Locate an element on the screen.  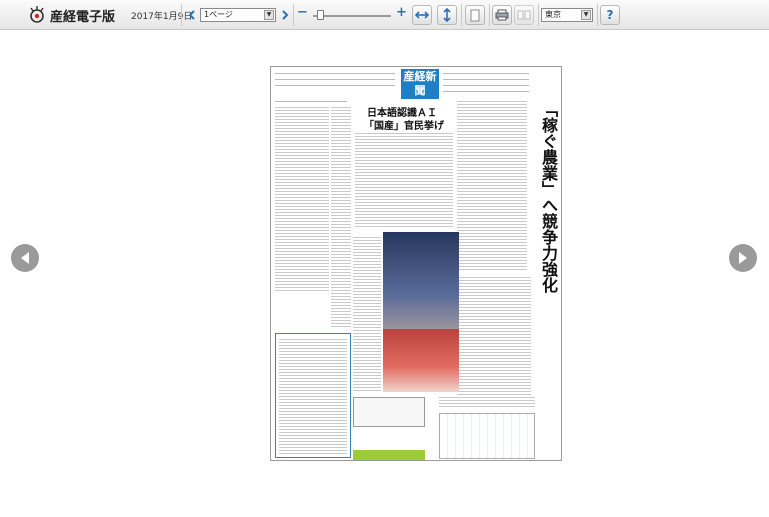
single-page-icon is located at coordinates (475, 15).